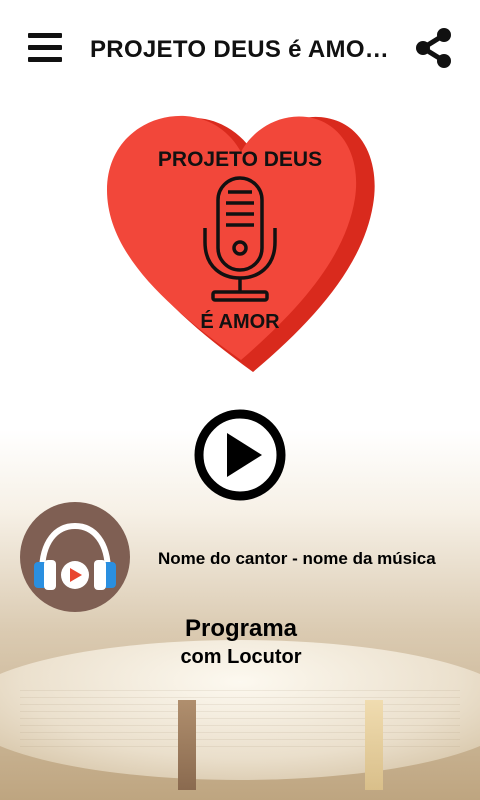  Describe the element at coordinates (75, 557) in the screenshot. I see `headphones-play-icon` at that location.